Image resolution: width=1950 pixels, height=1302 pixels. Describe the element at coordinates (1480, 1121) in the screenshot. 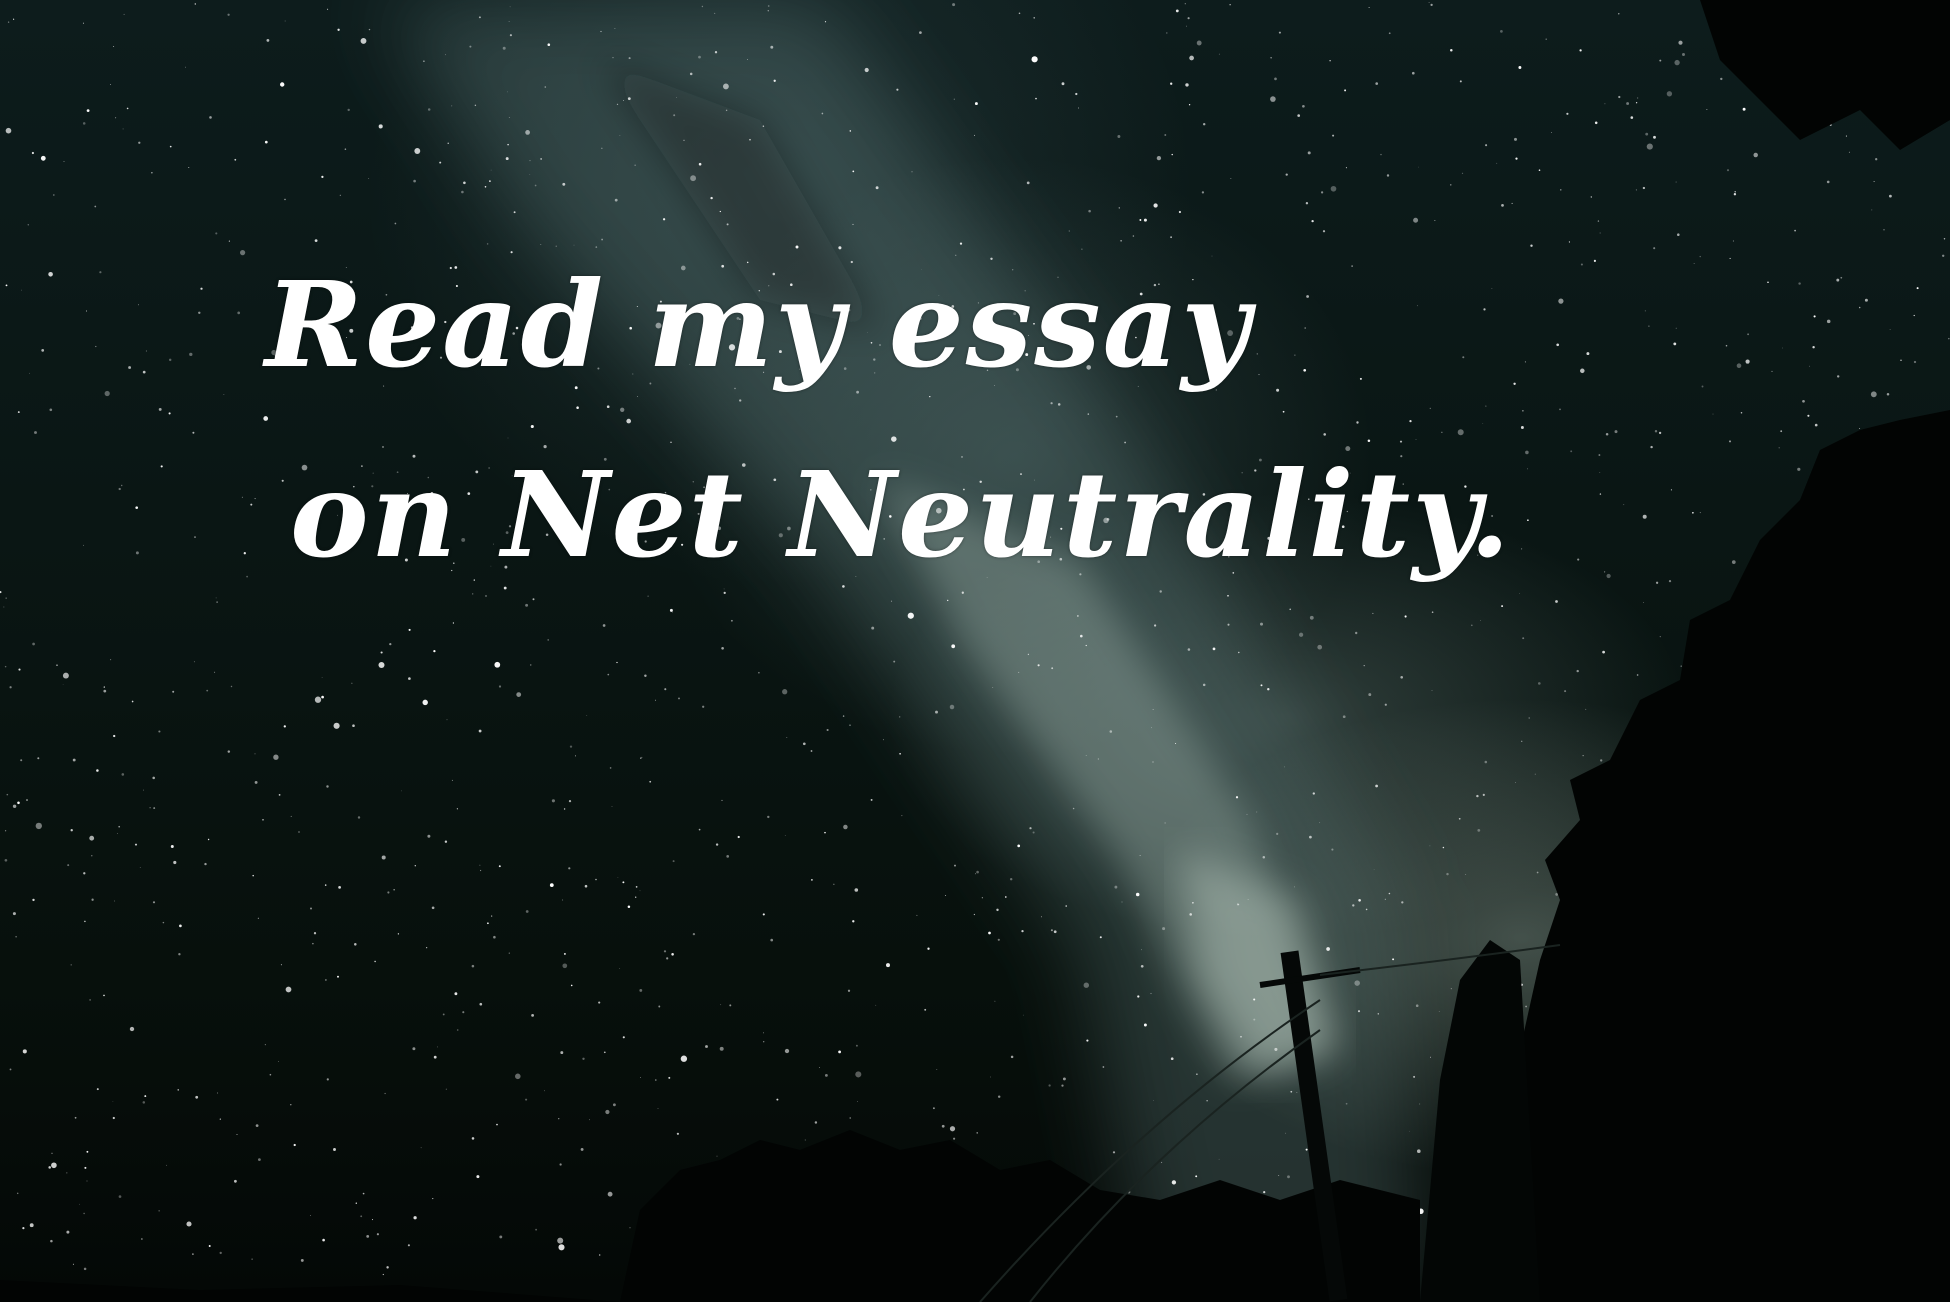

I see `tree-right-mid` at that location.